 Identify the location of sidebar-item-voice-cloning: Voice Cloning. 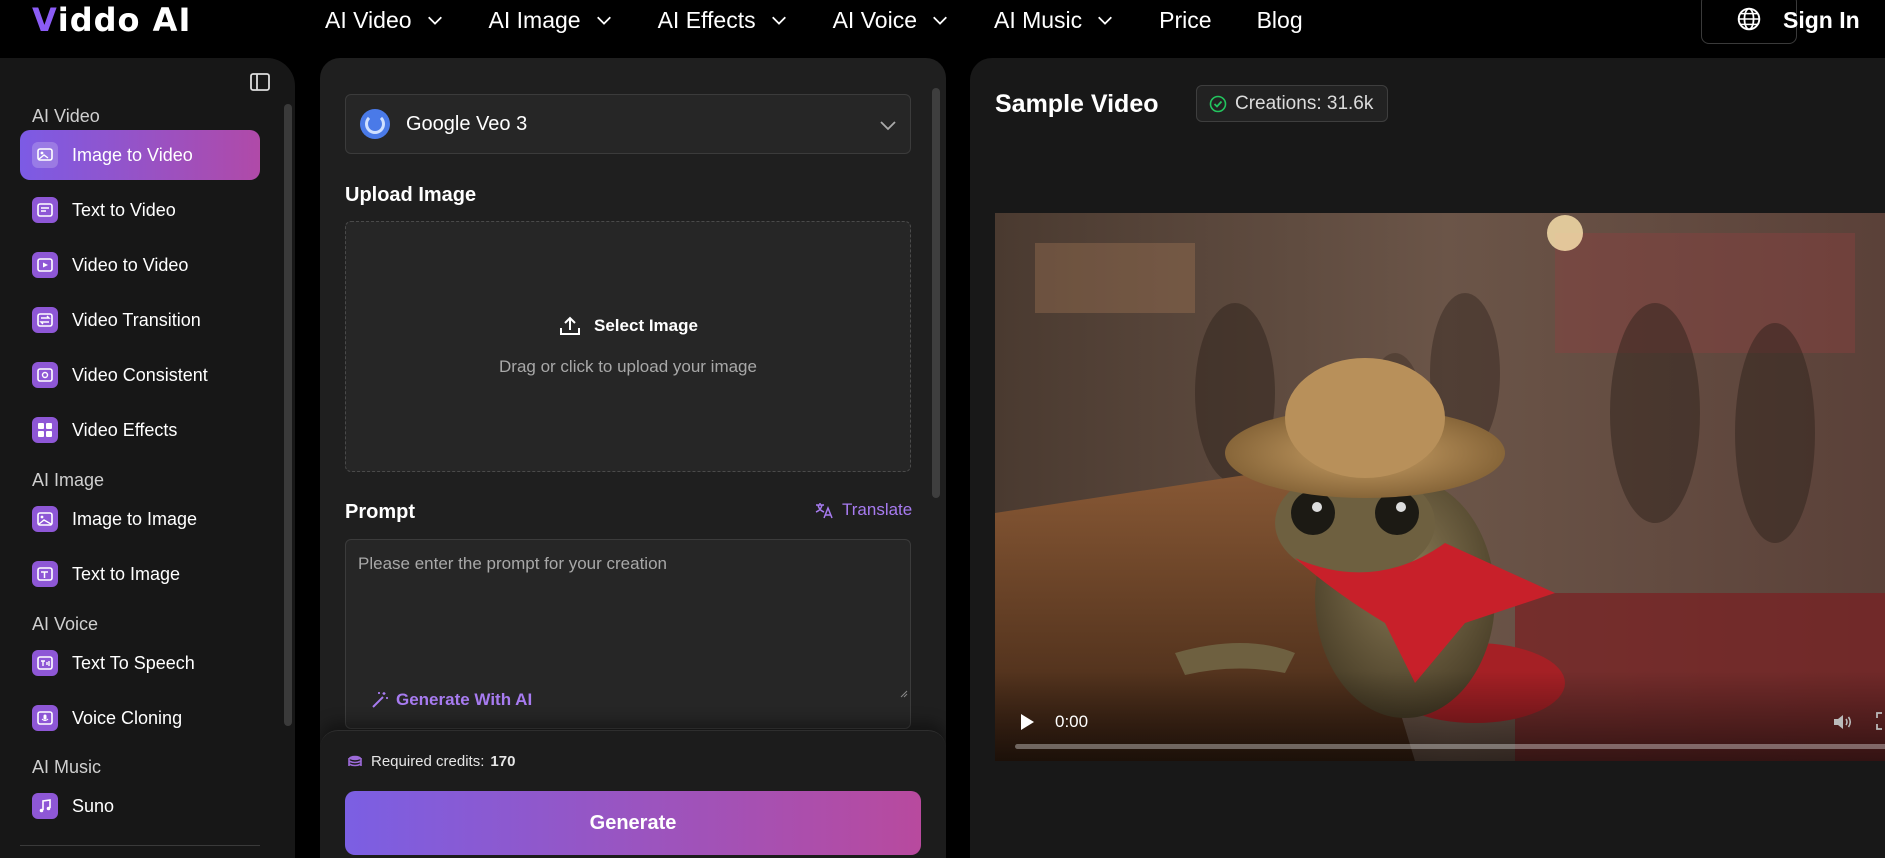
(140, 718).